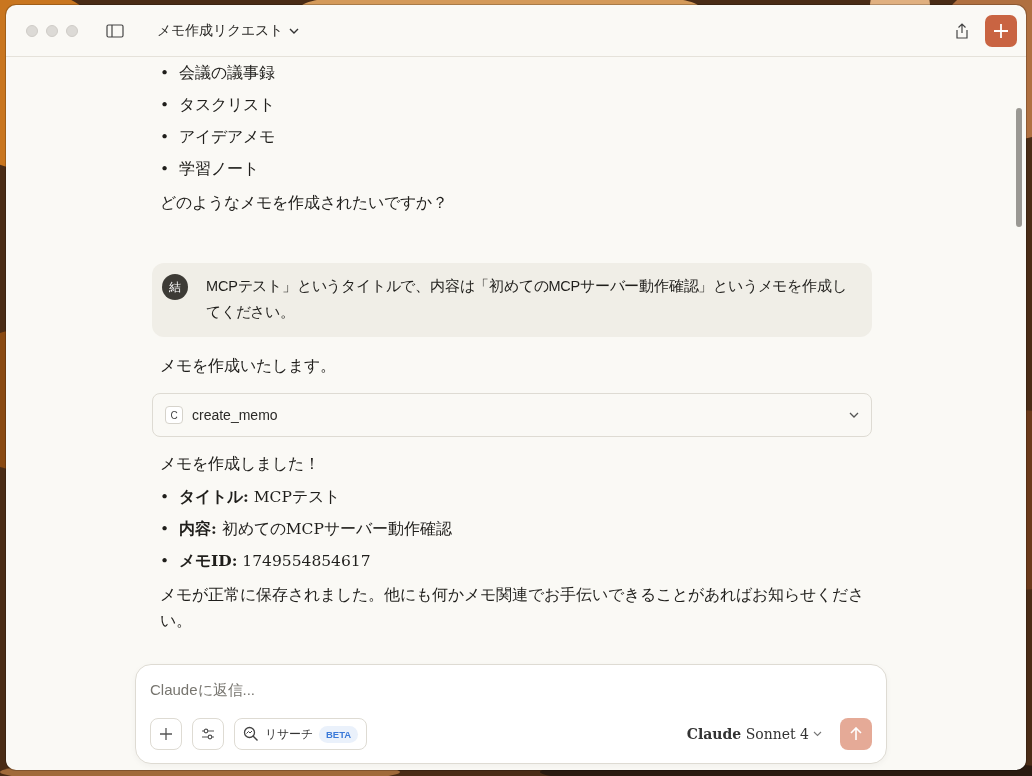 The image size is (1032, 776). Describe the element at coordinates (512, 415) in the screenshot. I see `tool-call-panel: C create_memo` at that location.